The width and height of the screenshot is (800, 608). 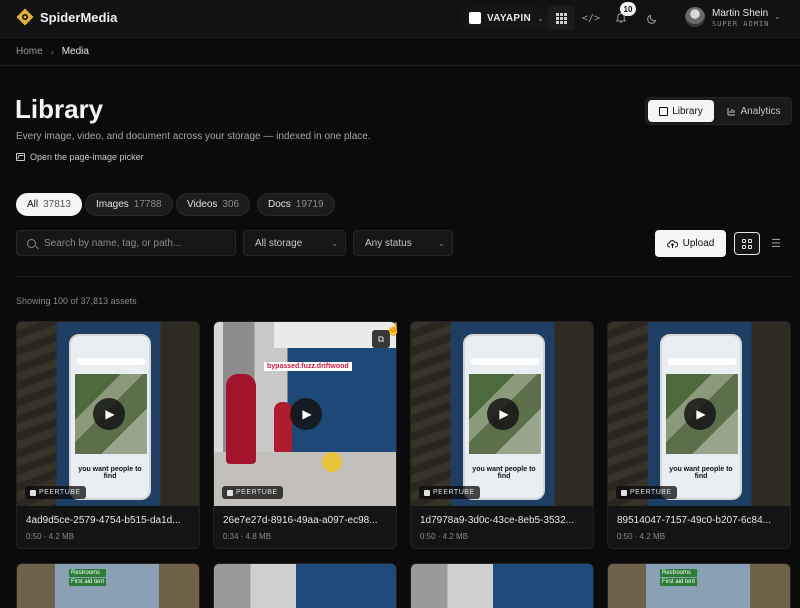 I want to click on video-thumbnail: bypassed.fuzz.driftwood ▶ ⧉ PEERTUBE, so click(x=305, y=414).